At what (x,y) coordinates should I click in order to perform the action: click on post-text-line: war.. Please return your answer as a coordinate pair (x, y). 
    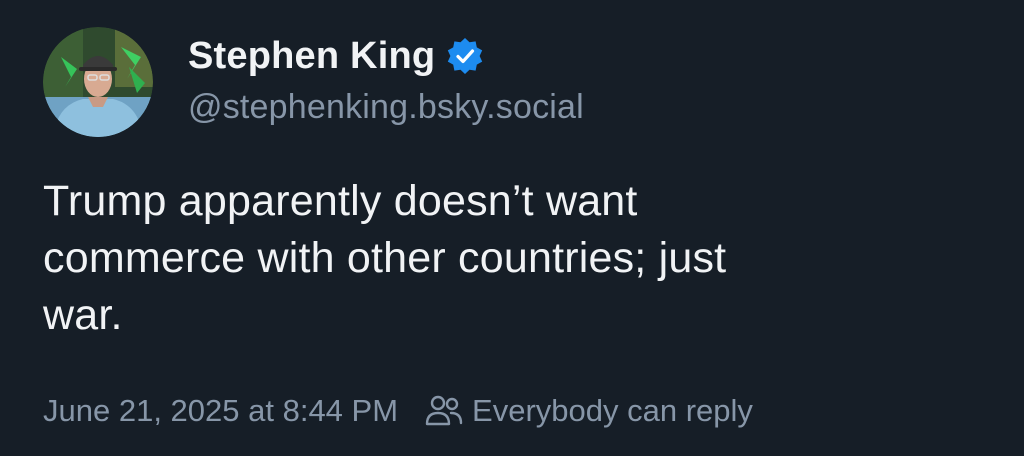
    Looking at the image, I should click on (83, 315).